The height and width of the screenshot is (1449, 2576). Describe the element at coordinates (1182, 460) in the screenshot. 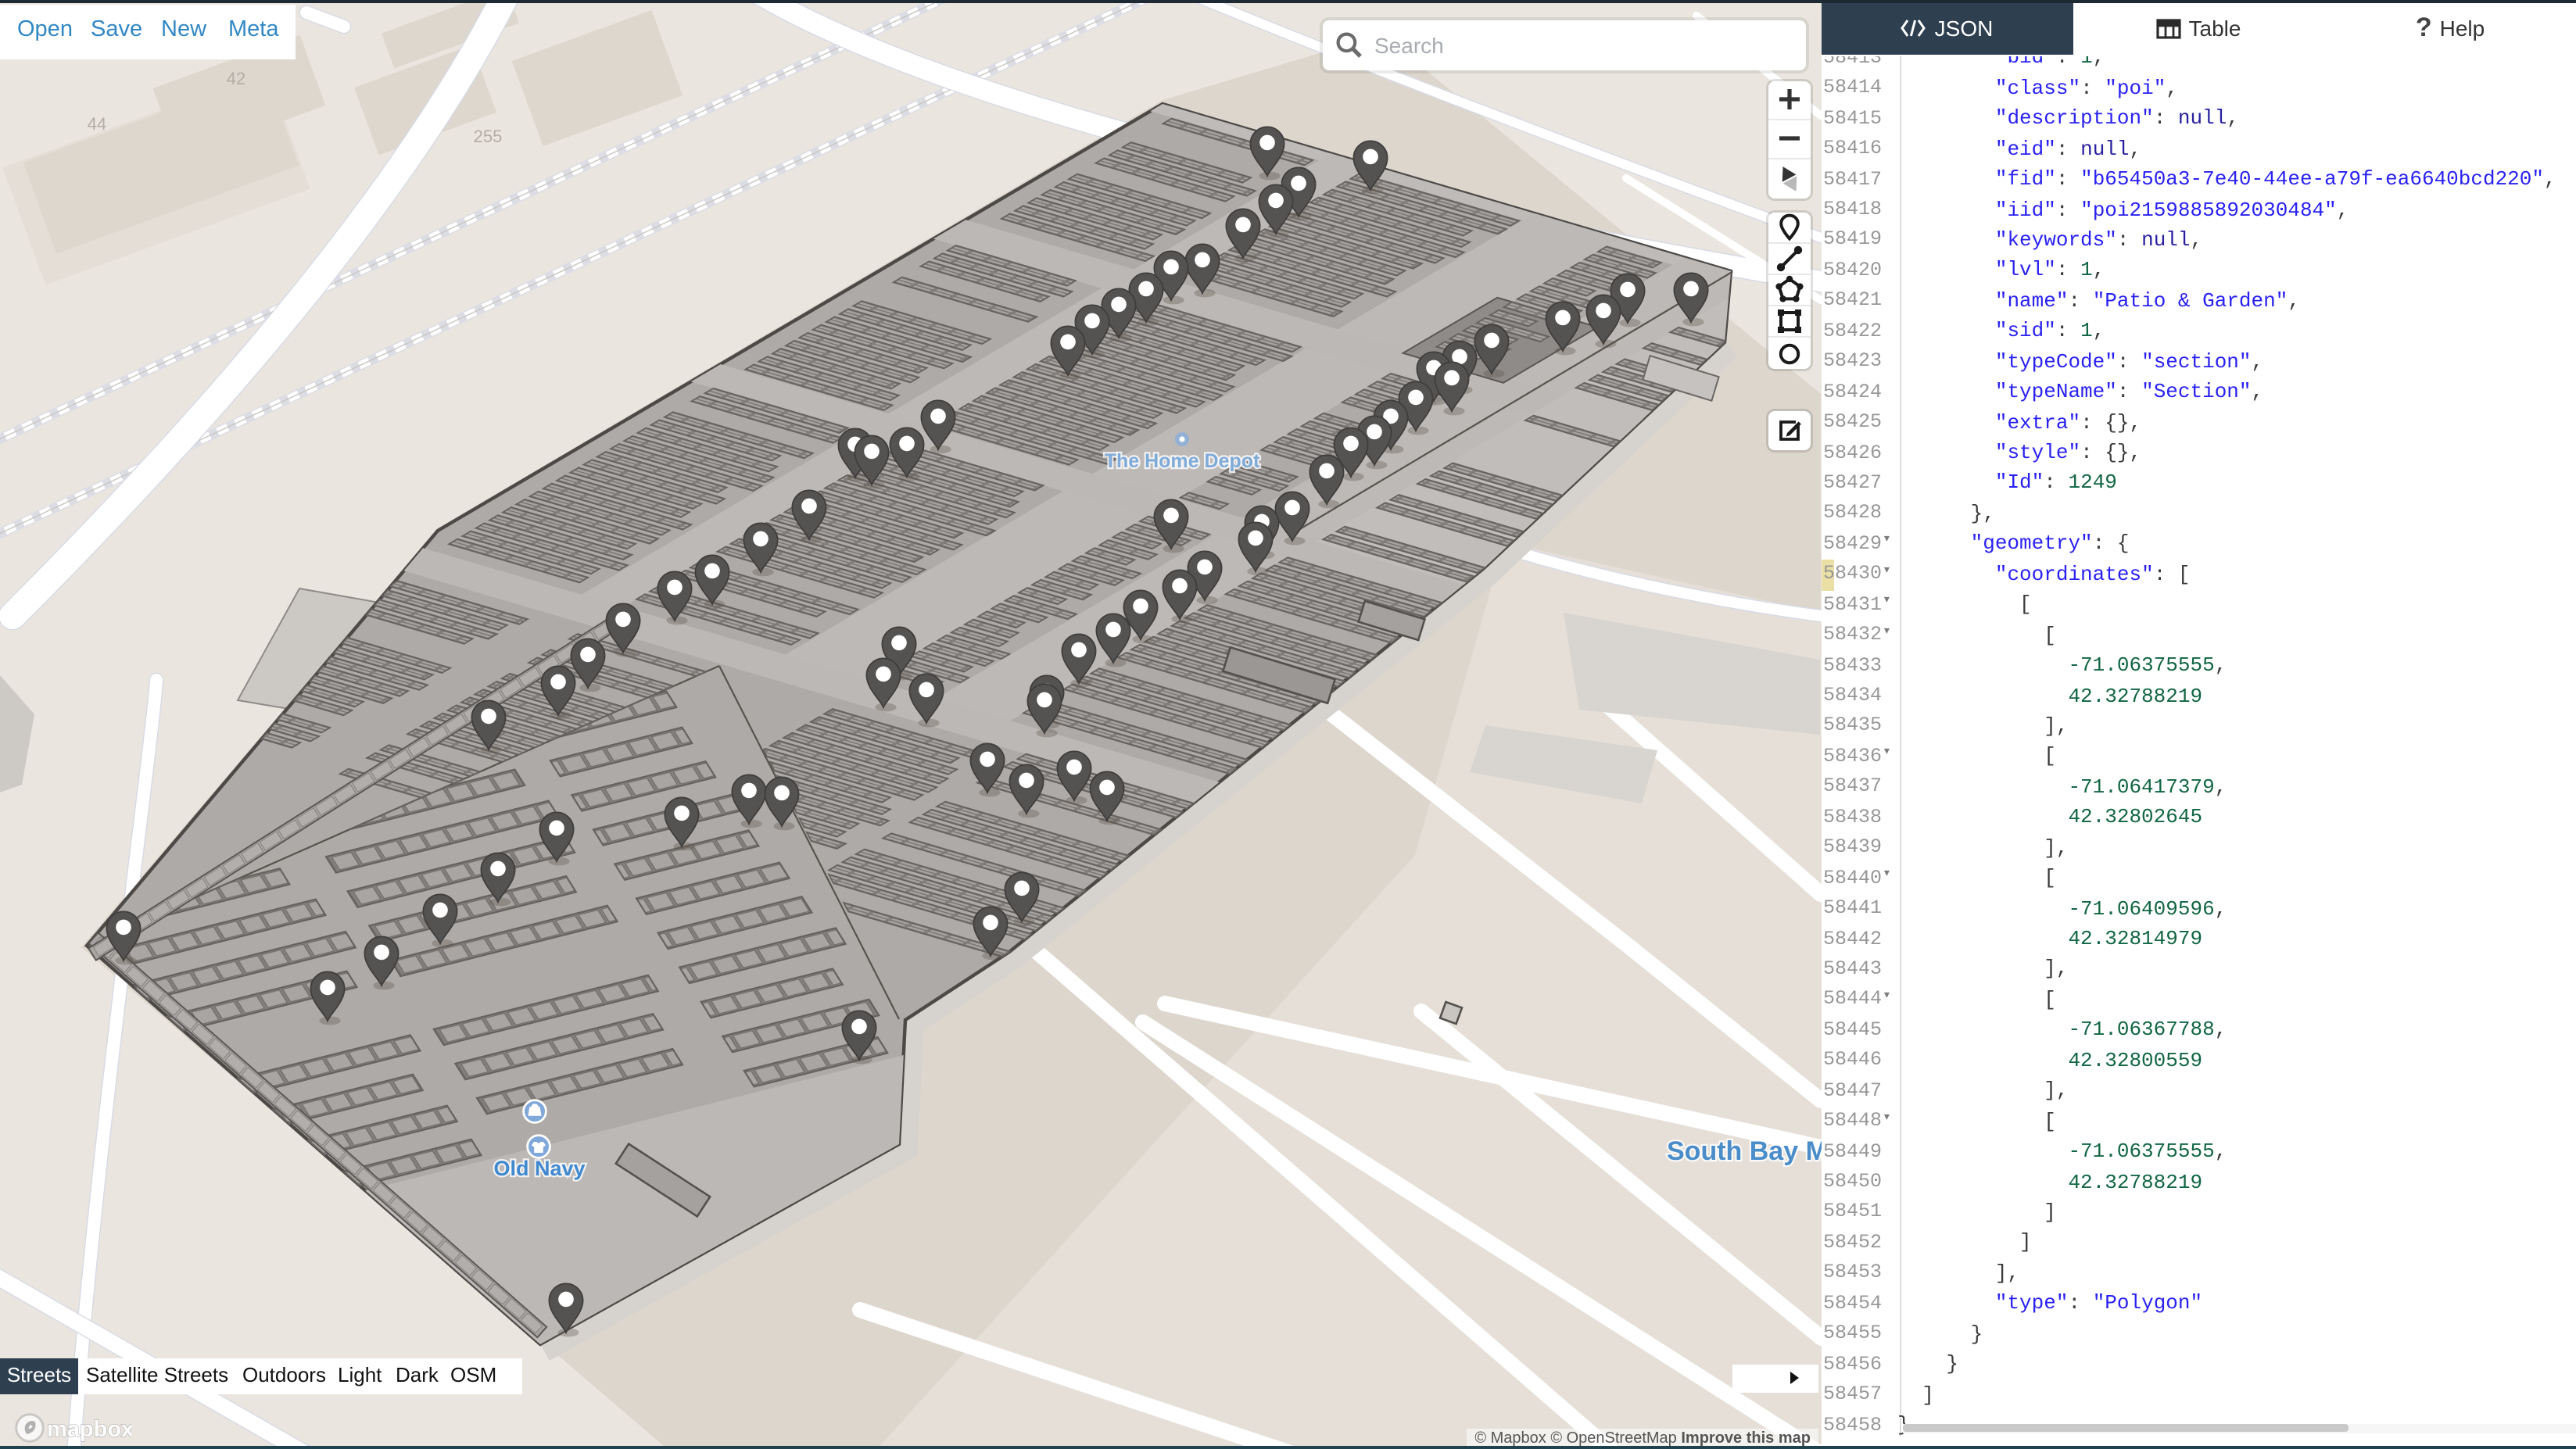

I see `svg-text: The Home Depot` at that location.